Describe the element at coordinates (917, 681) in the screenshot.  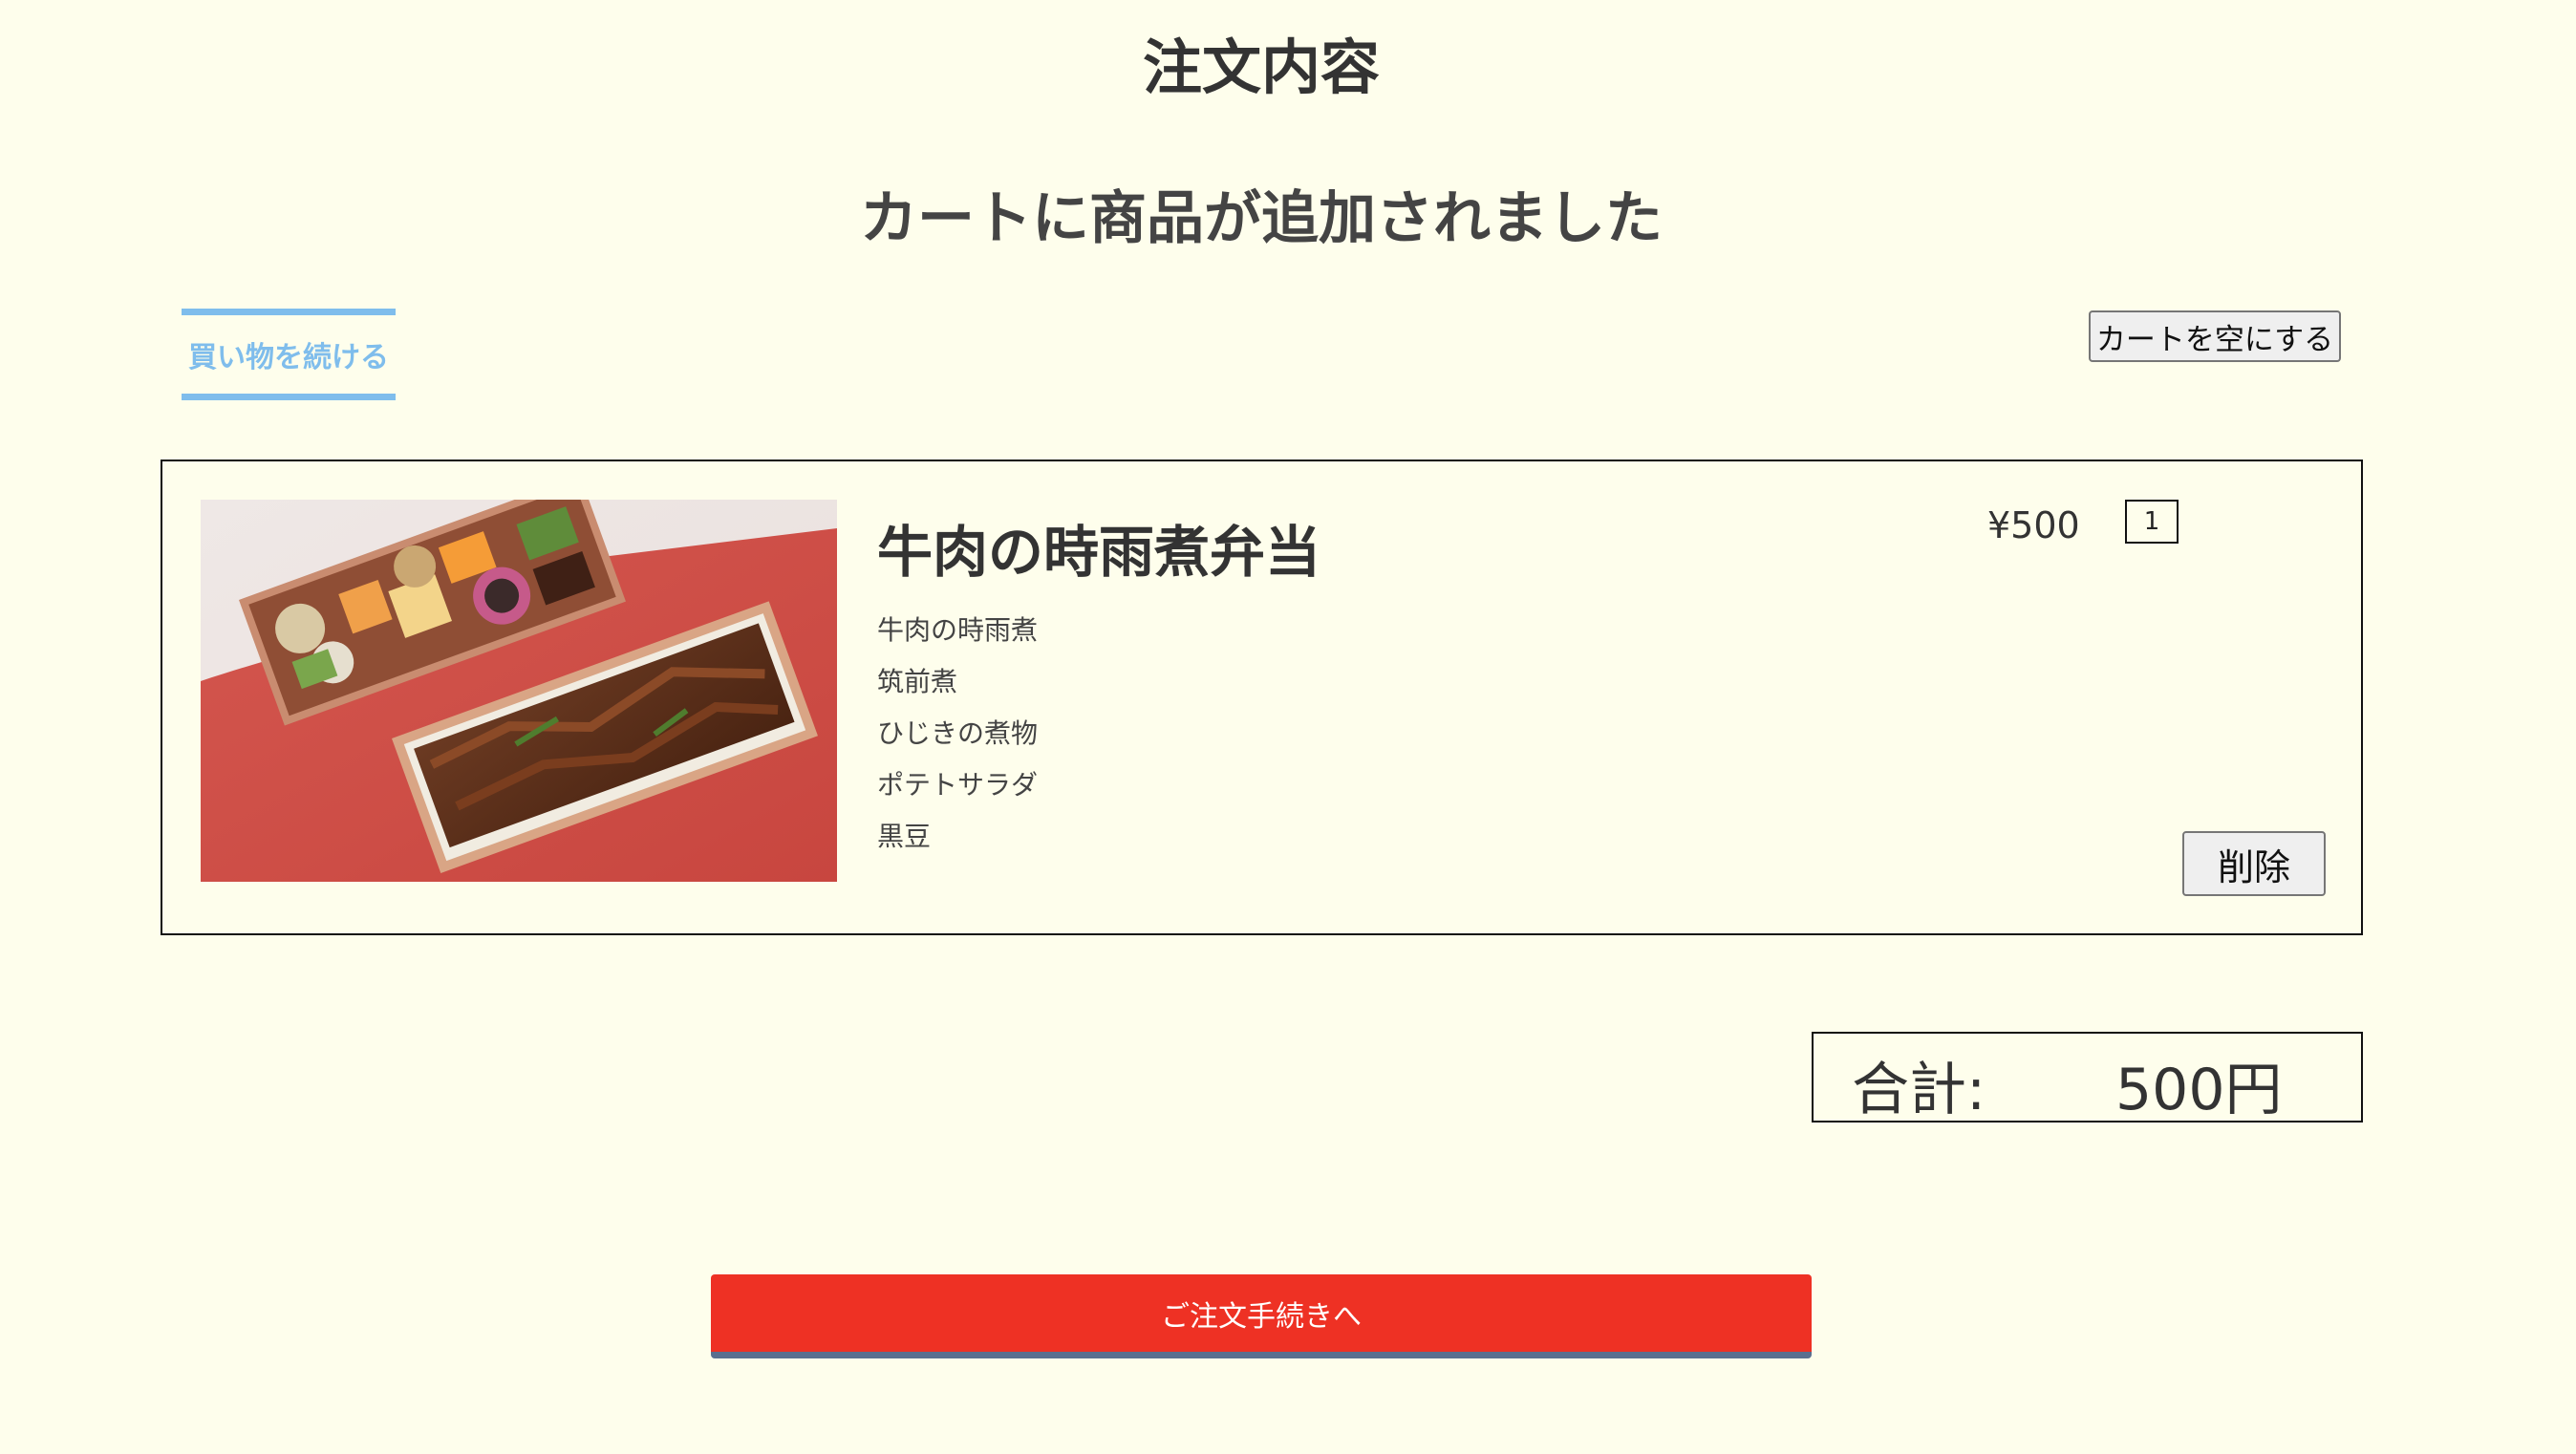
I see `list-item: 筑前煮` at that location.